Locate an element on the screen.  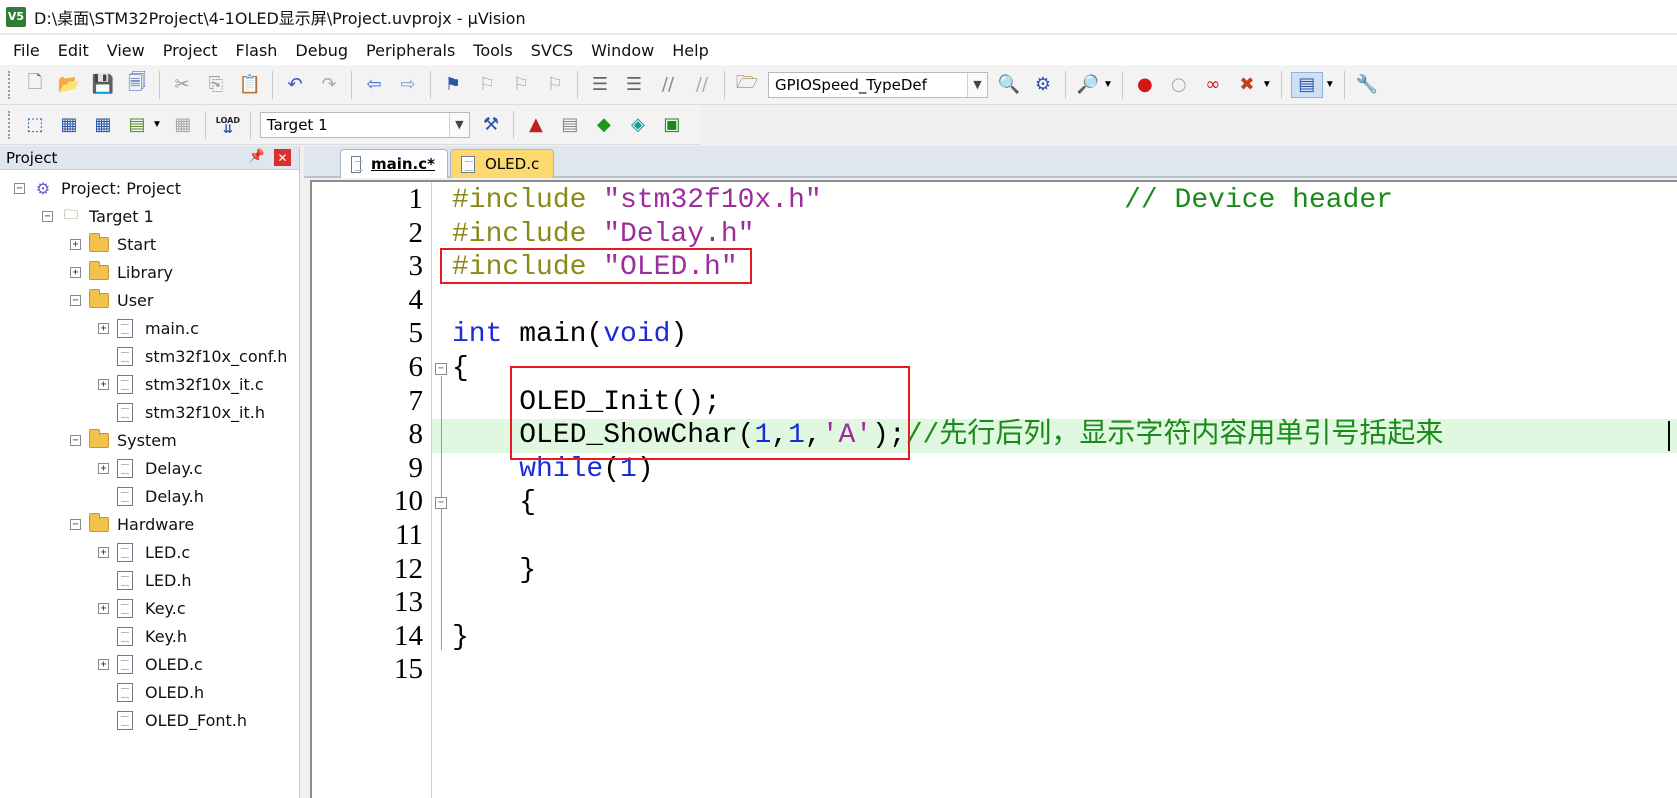
translate-icon: ⬚ is located at coordinates (35, 125).